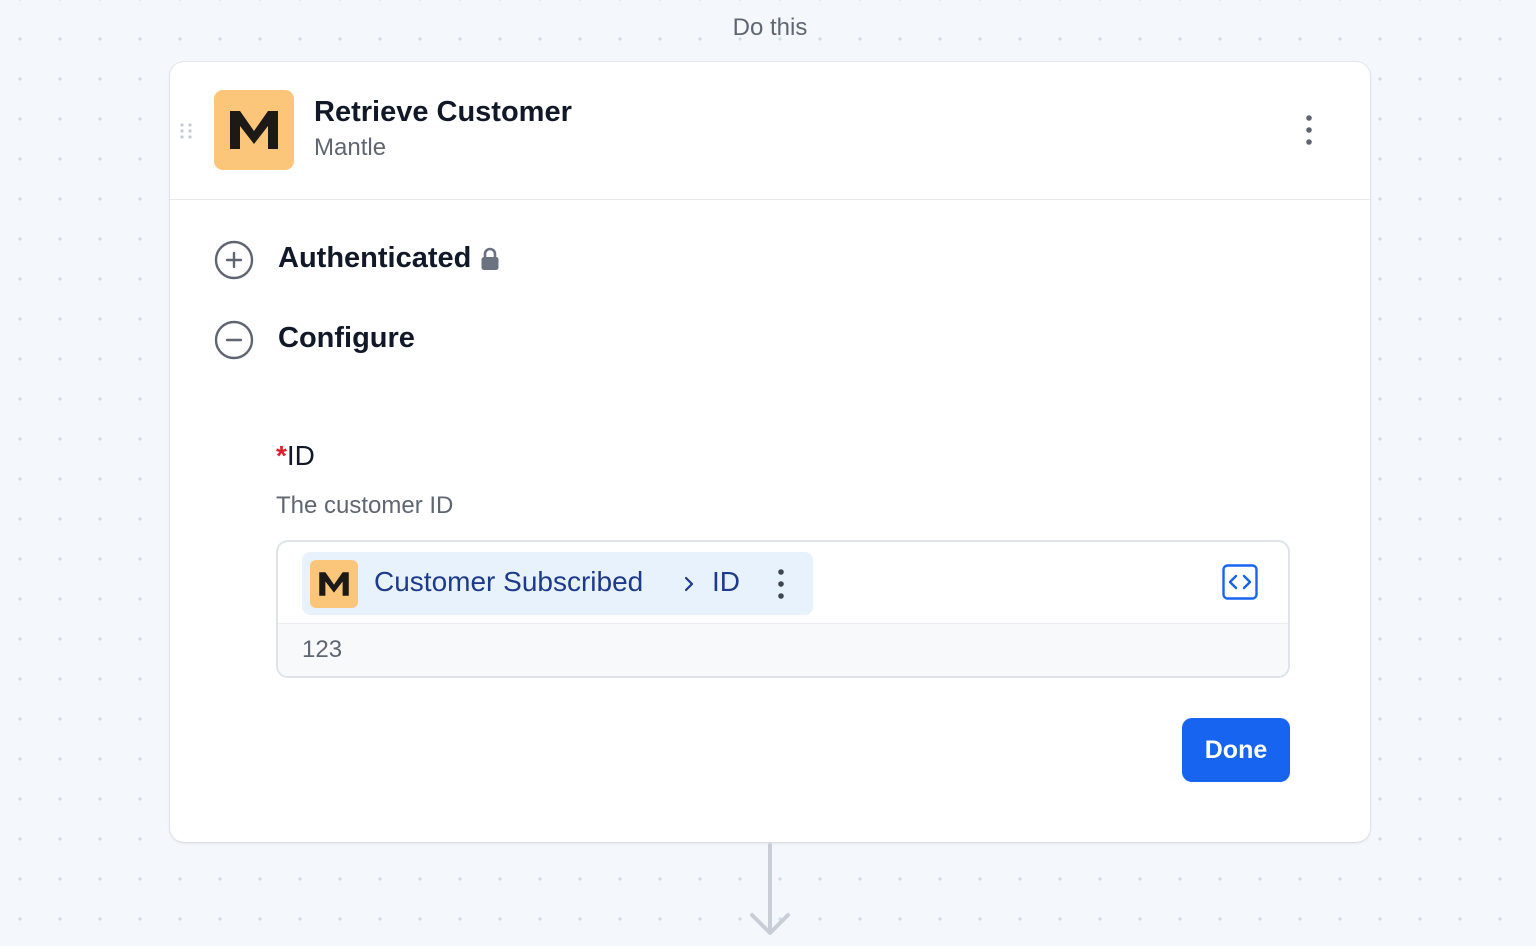 The image size is (1536, 946). Describe the element at coordinates (1240, 582) in the screenshot. I see `code-mode-icon` at that location.